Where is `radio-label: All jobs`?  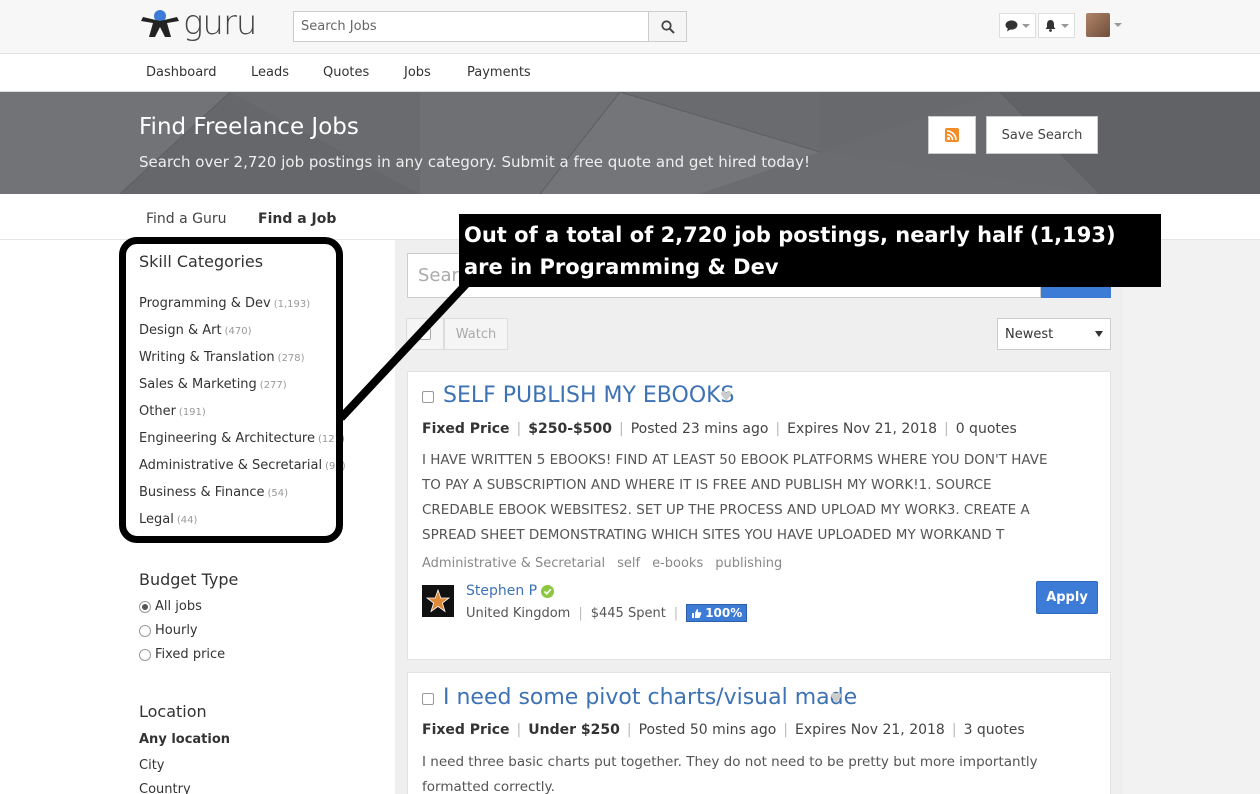 radio-label: All jobs is located at coordinates (178, 606).